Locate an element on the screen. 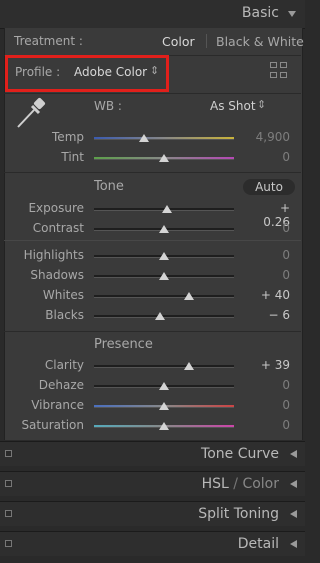 This screenshot has width=320, height=563. slider-label: Clarity is located at coordinates (64, 365).